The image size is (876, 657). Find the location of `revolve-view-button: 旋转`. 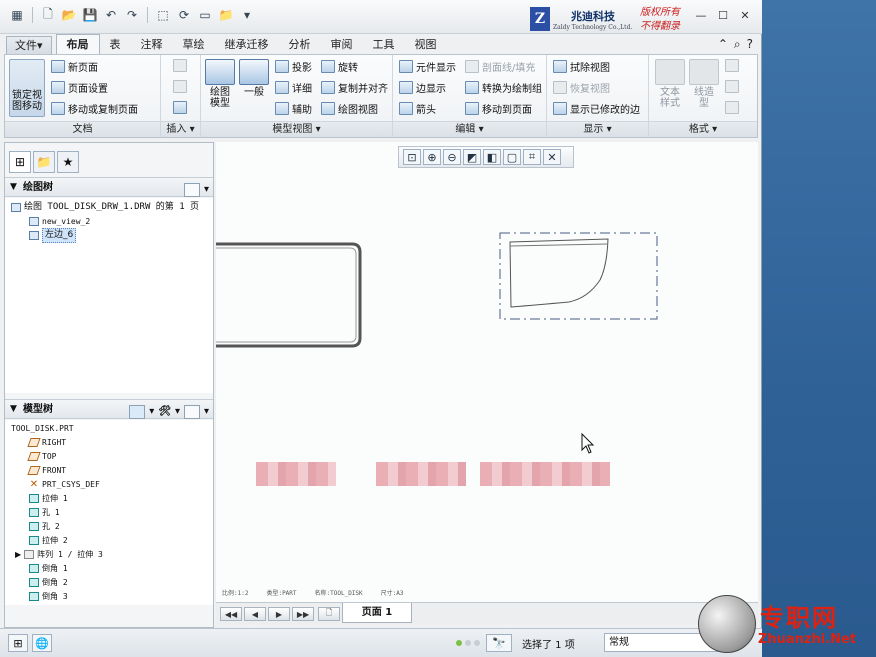

revolve-view-button: 旋转 is located at coordinates (339, 66).